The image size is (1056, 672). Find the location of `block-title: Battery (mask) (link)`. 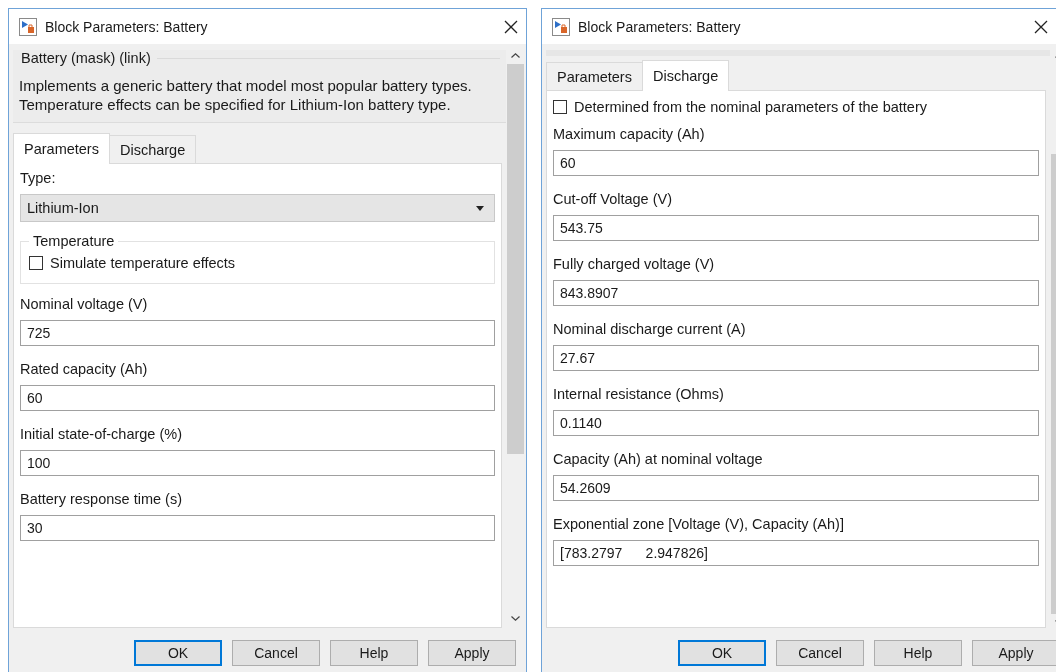

block-title: Battery (mask) (link) is located at coordinates (86, 58).